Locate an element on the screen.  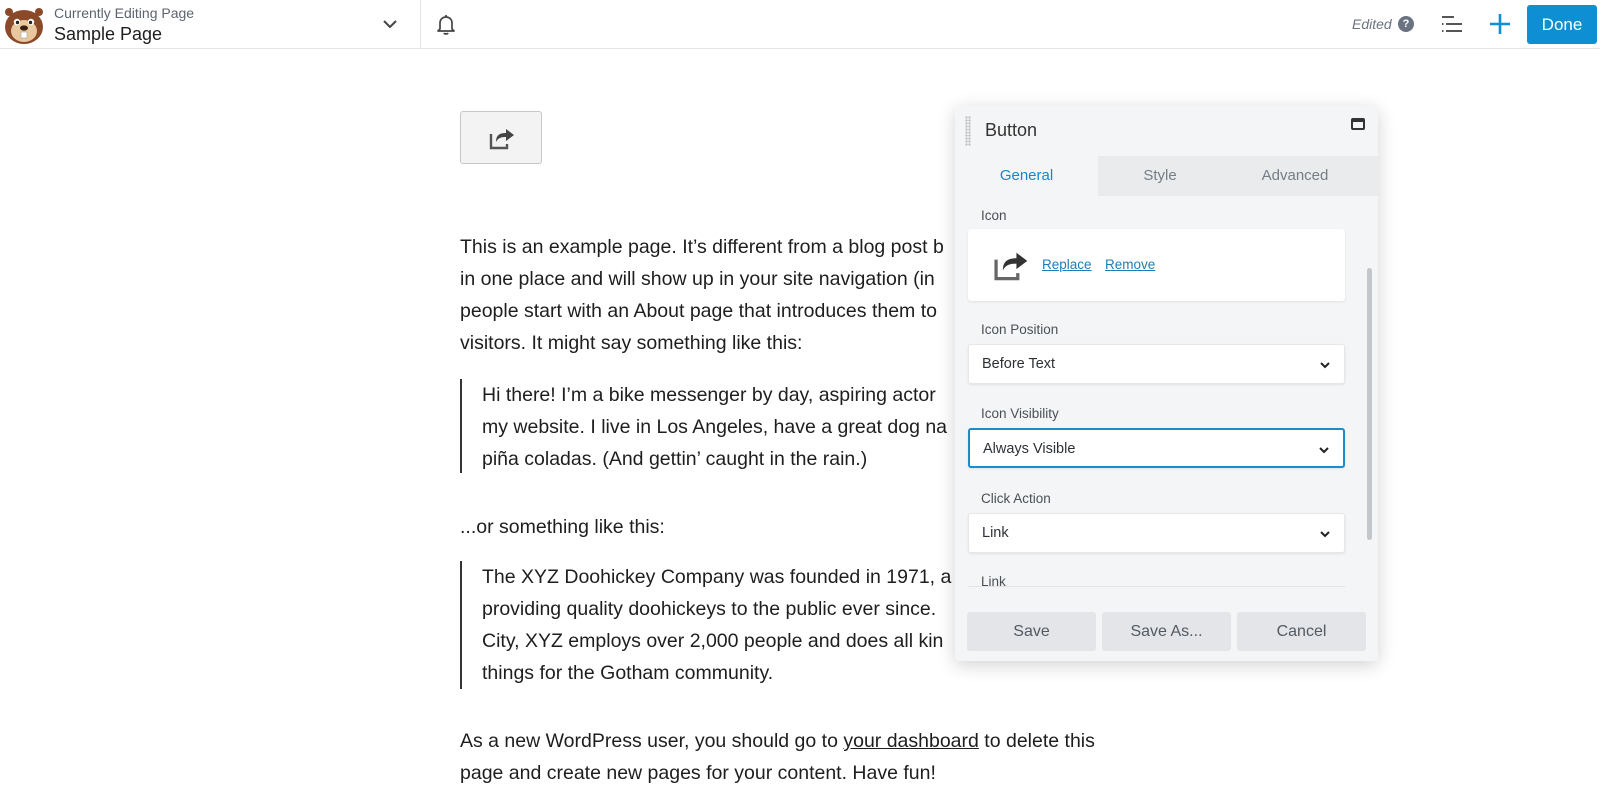
icon-field: Replace Remove is located at coordinates (1156, 265).